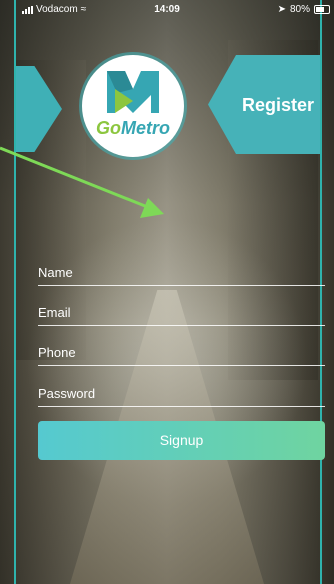  I want to click on email-input, so click(181, 312).